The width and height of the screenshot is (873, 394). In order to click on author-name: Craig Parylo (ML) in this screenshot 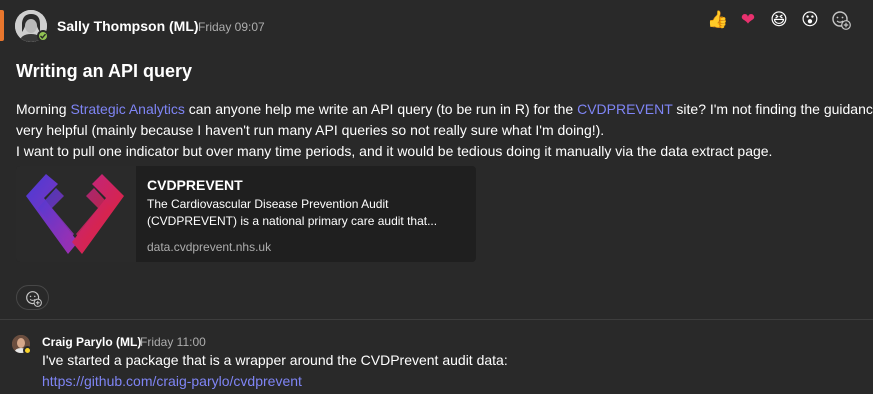, I will do `click(91, 342)`.